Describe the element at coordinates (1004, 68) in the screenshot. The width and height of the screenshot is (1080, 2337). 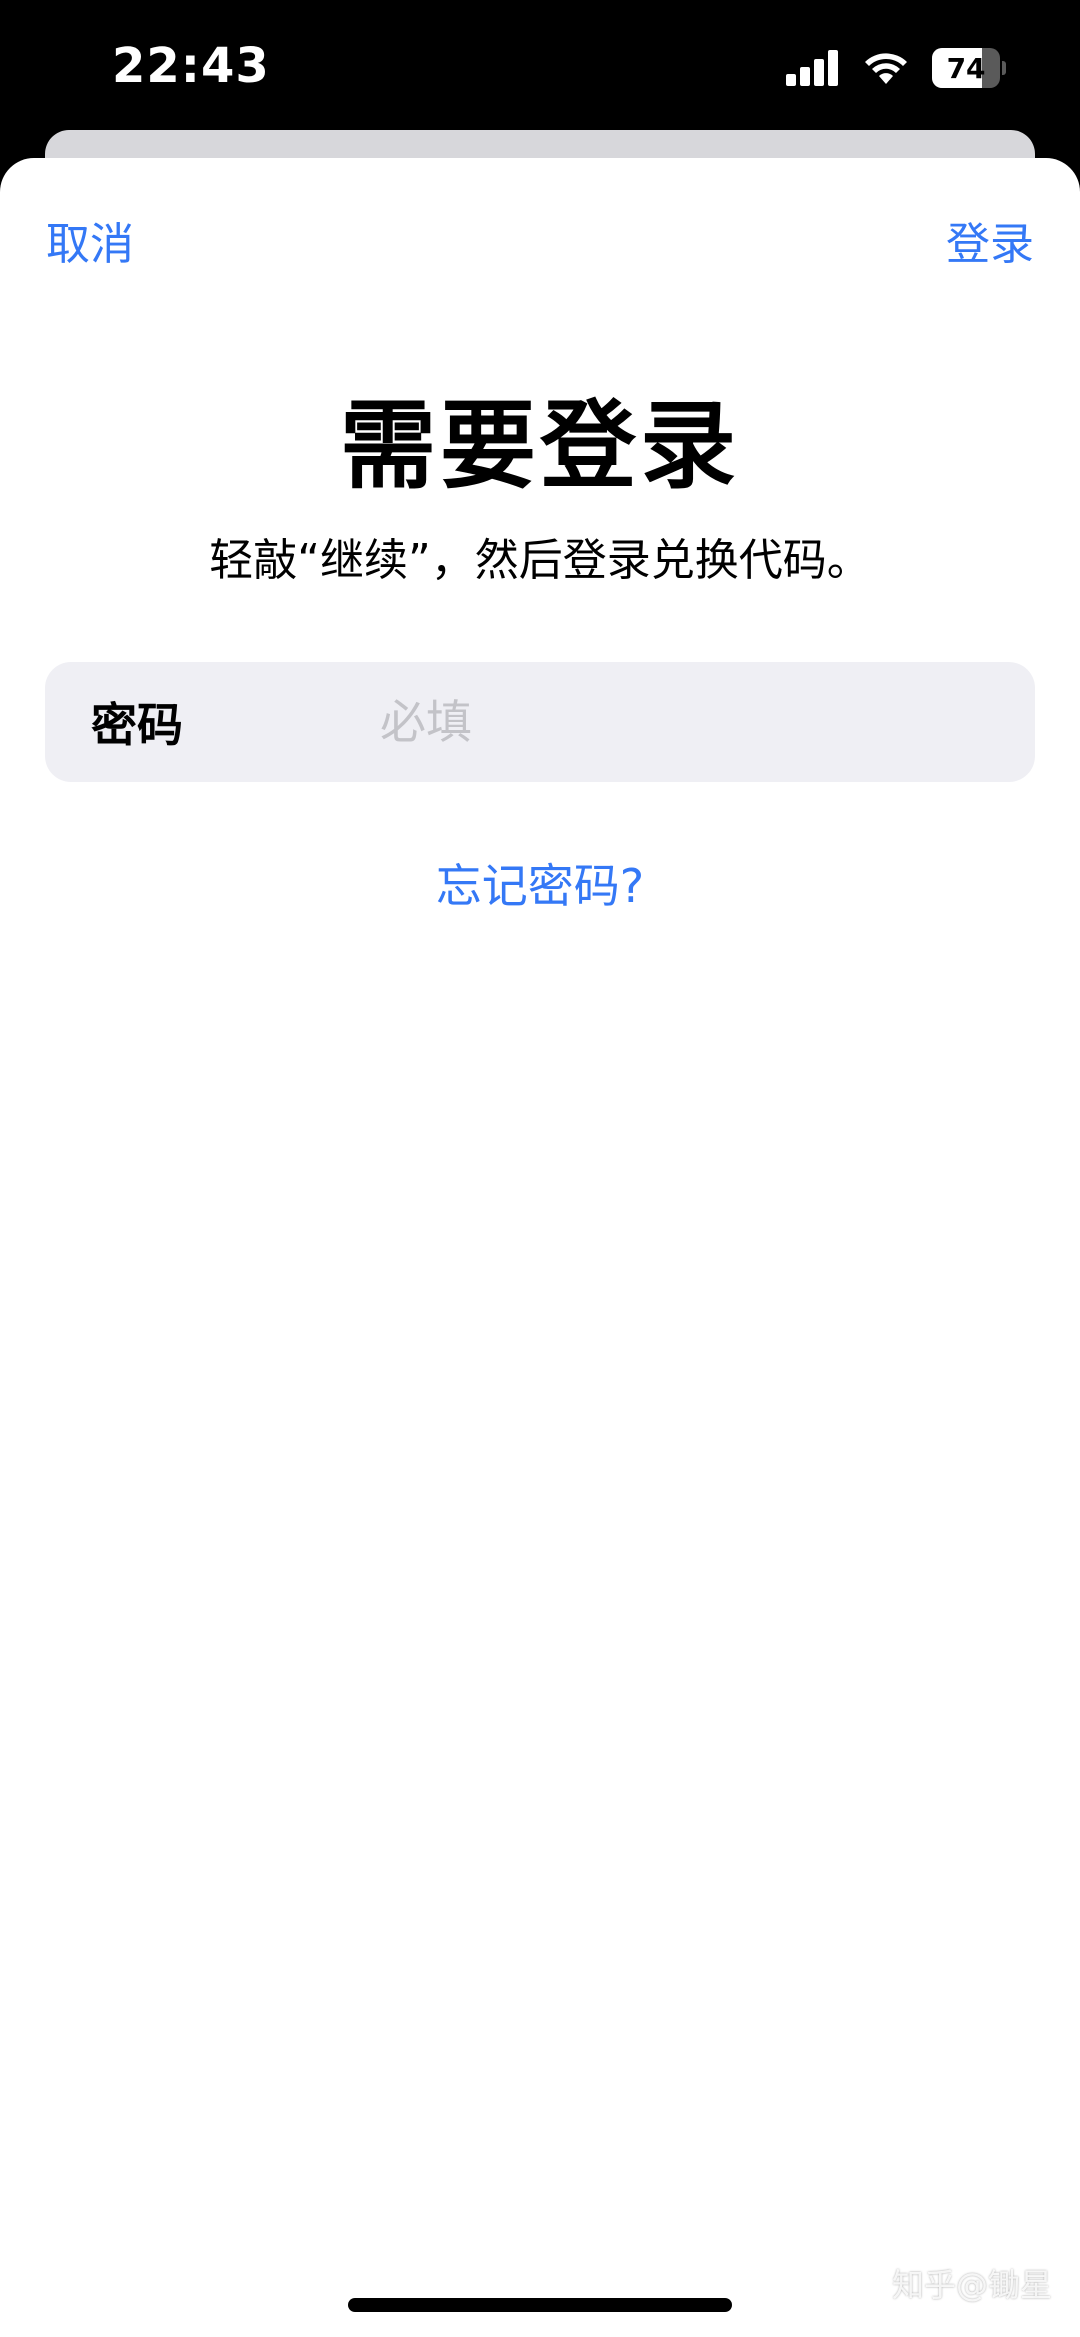
I see `battery-cap` at that location.